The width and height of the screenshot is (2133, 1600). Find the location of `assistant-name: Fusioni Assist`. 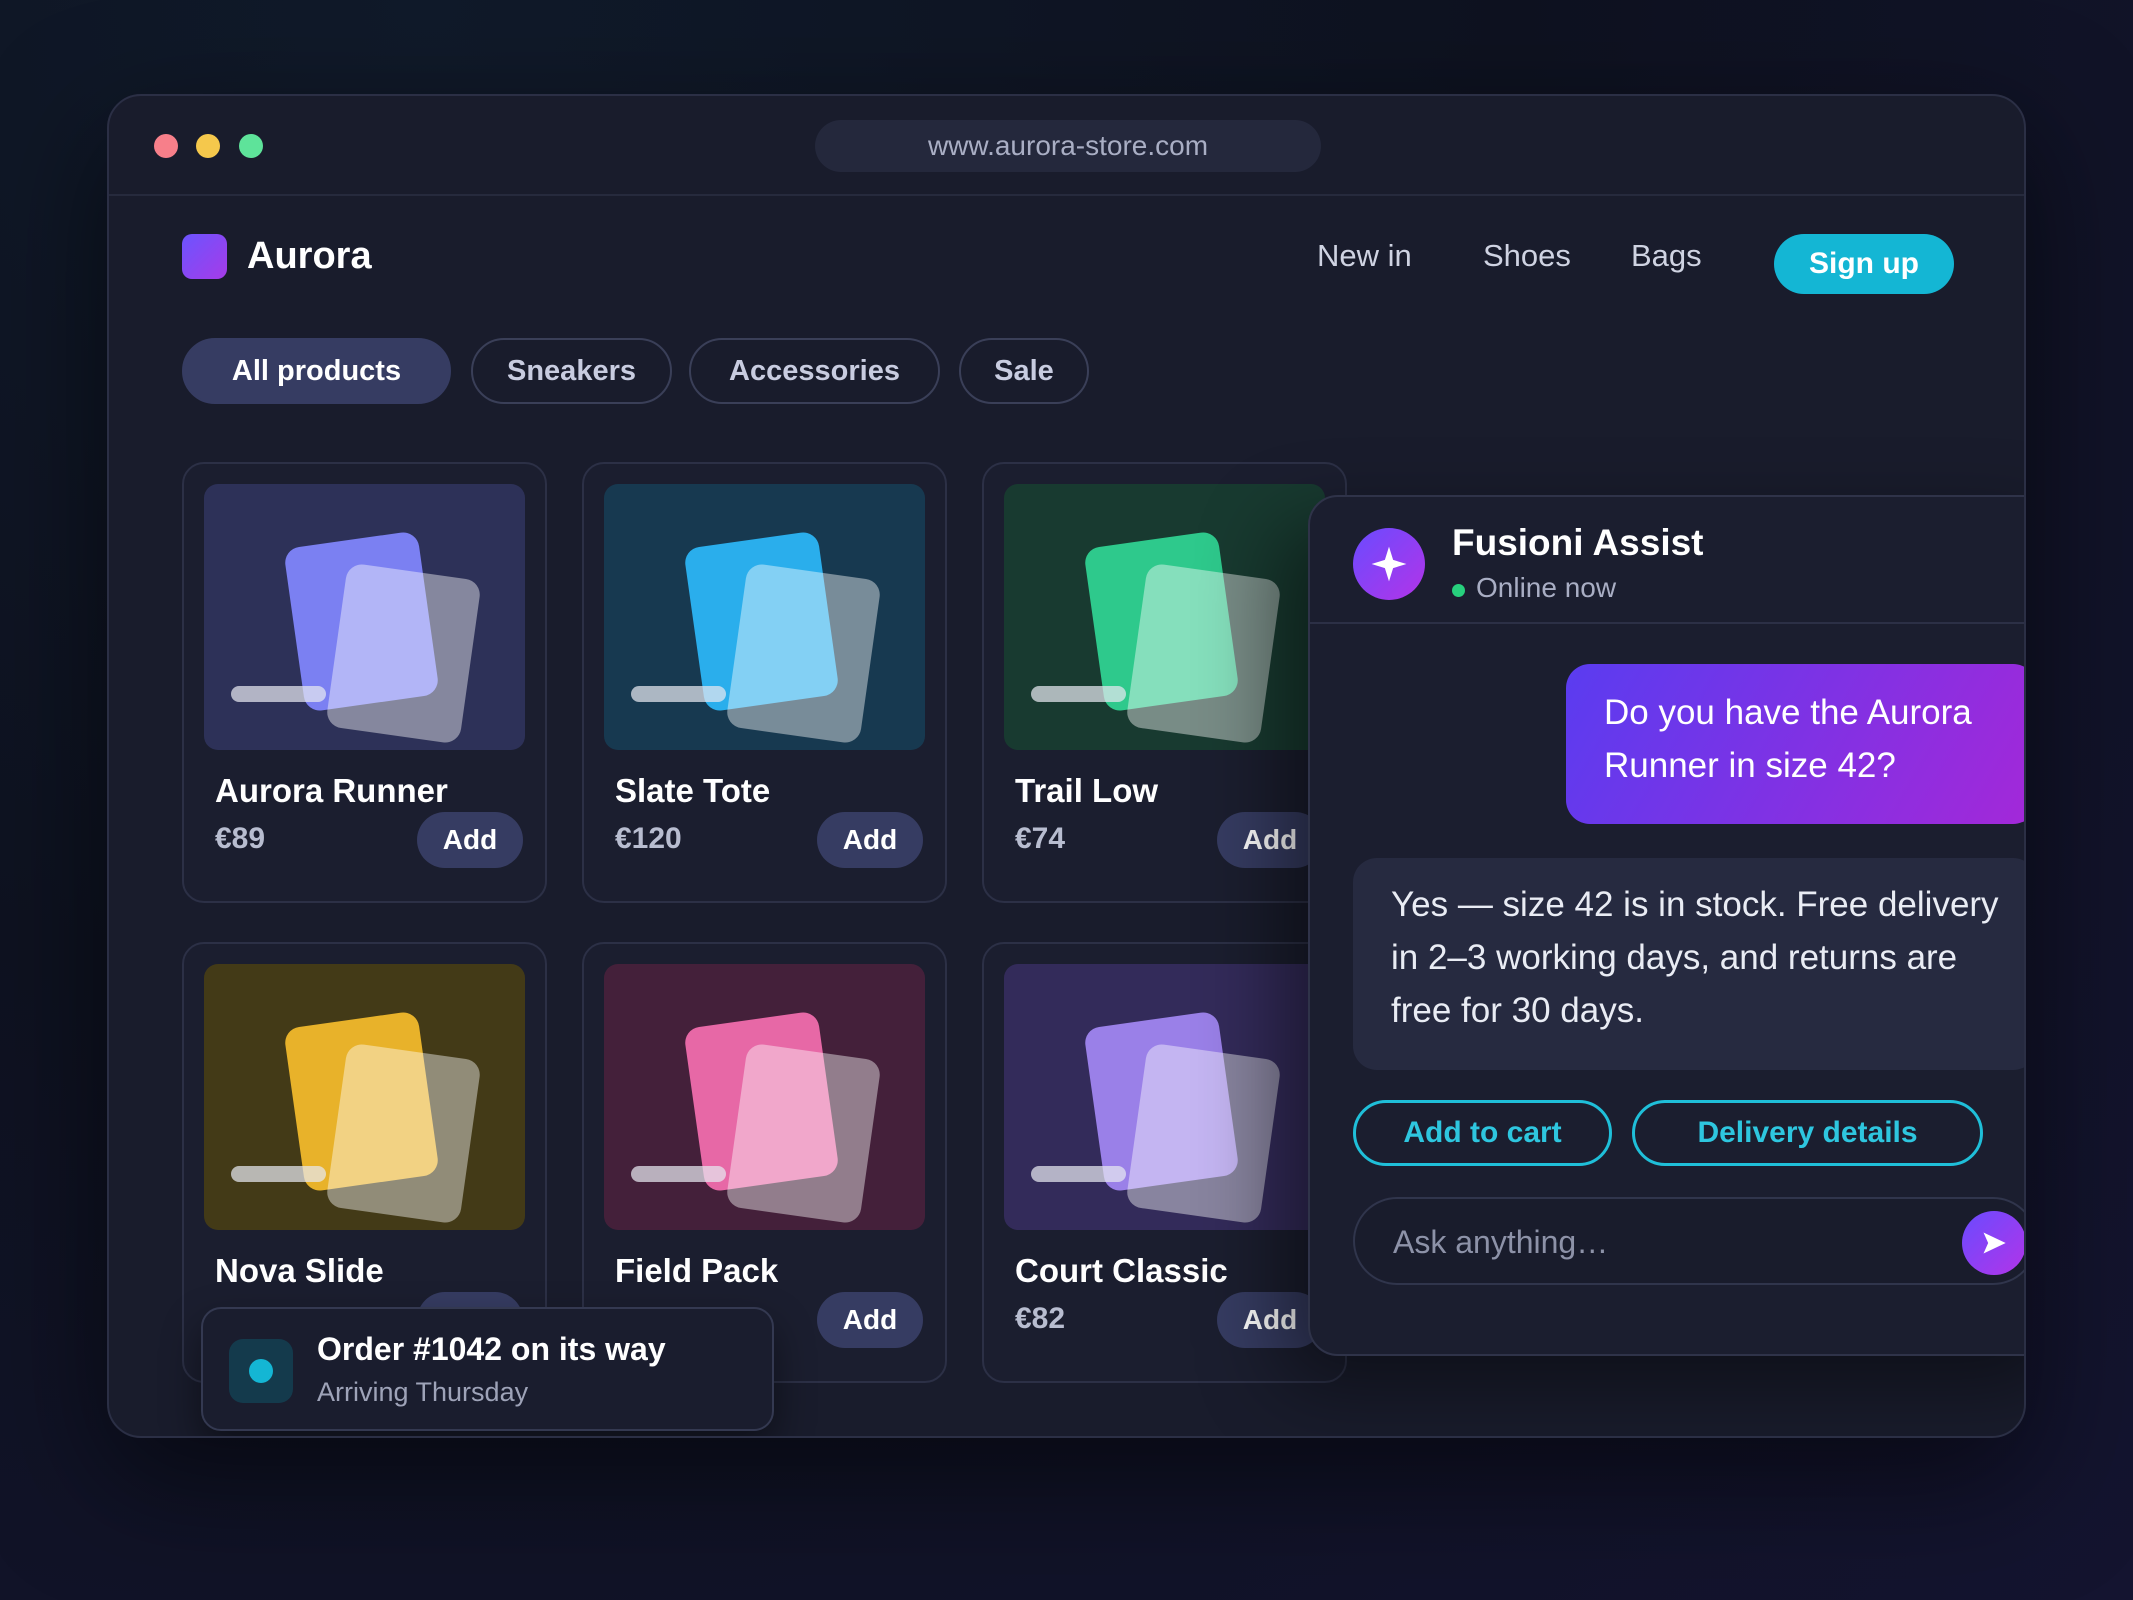

assistant-name: Fusioni Assist is located at coordinates (1578, 542).